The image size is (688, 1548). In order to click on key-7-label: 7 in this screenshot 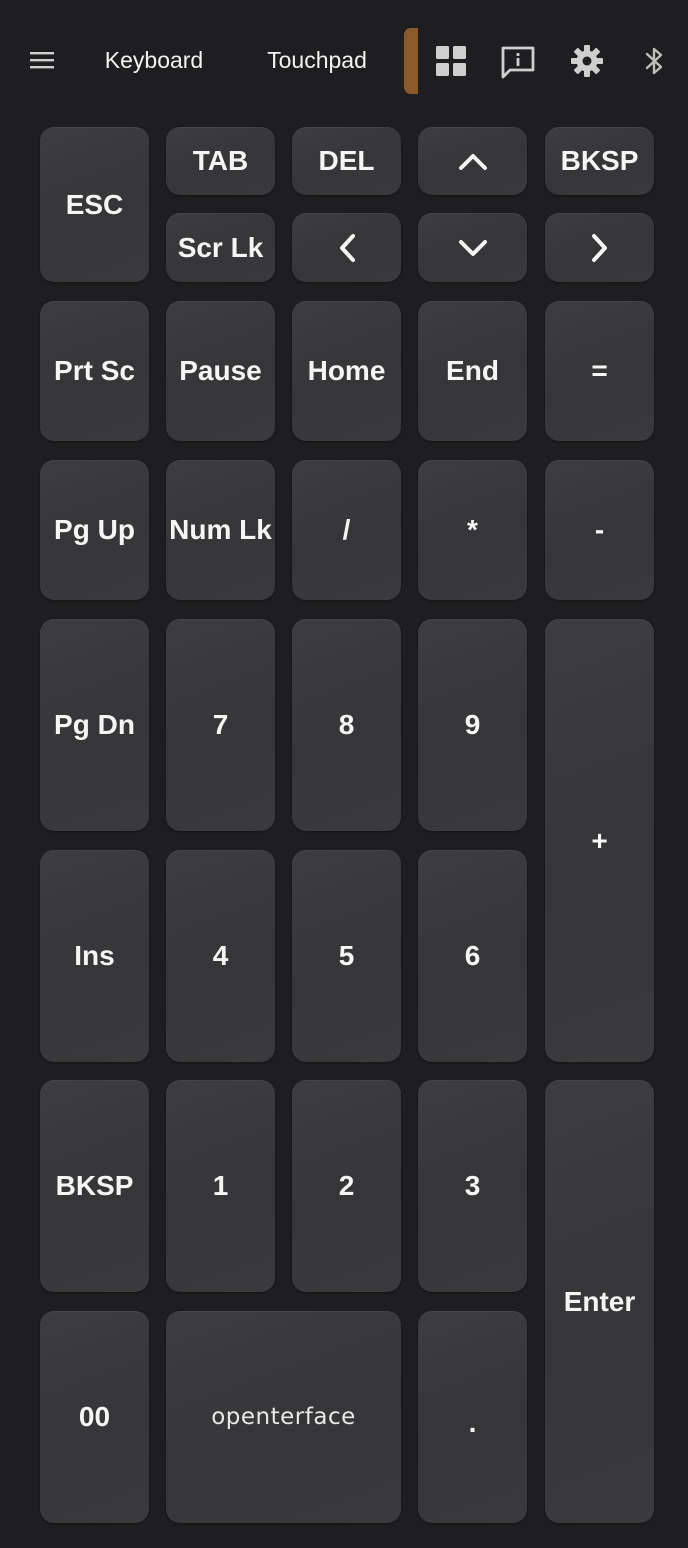, I will do `click(220, 724)`.